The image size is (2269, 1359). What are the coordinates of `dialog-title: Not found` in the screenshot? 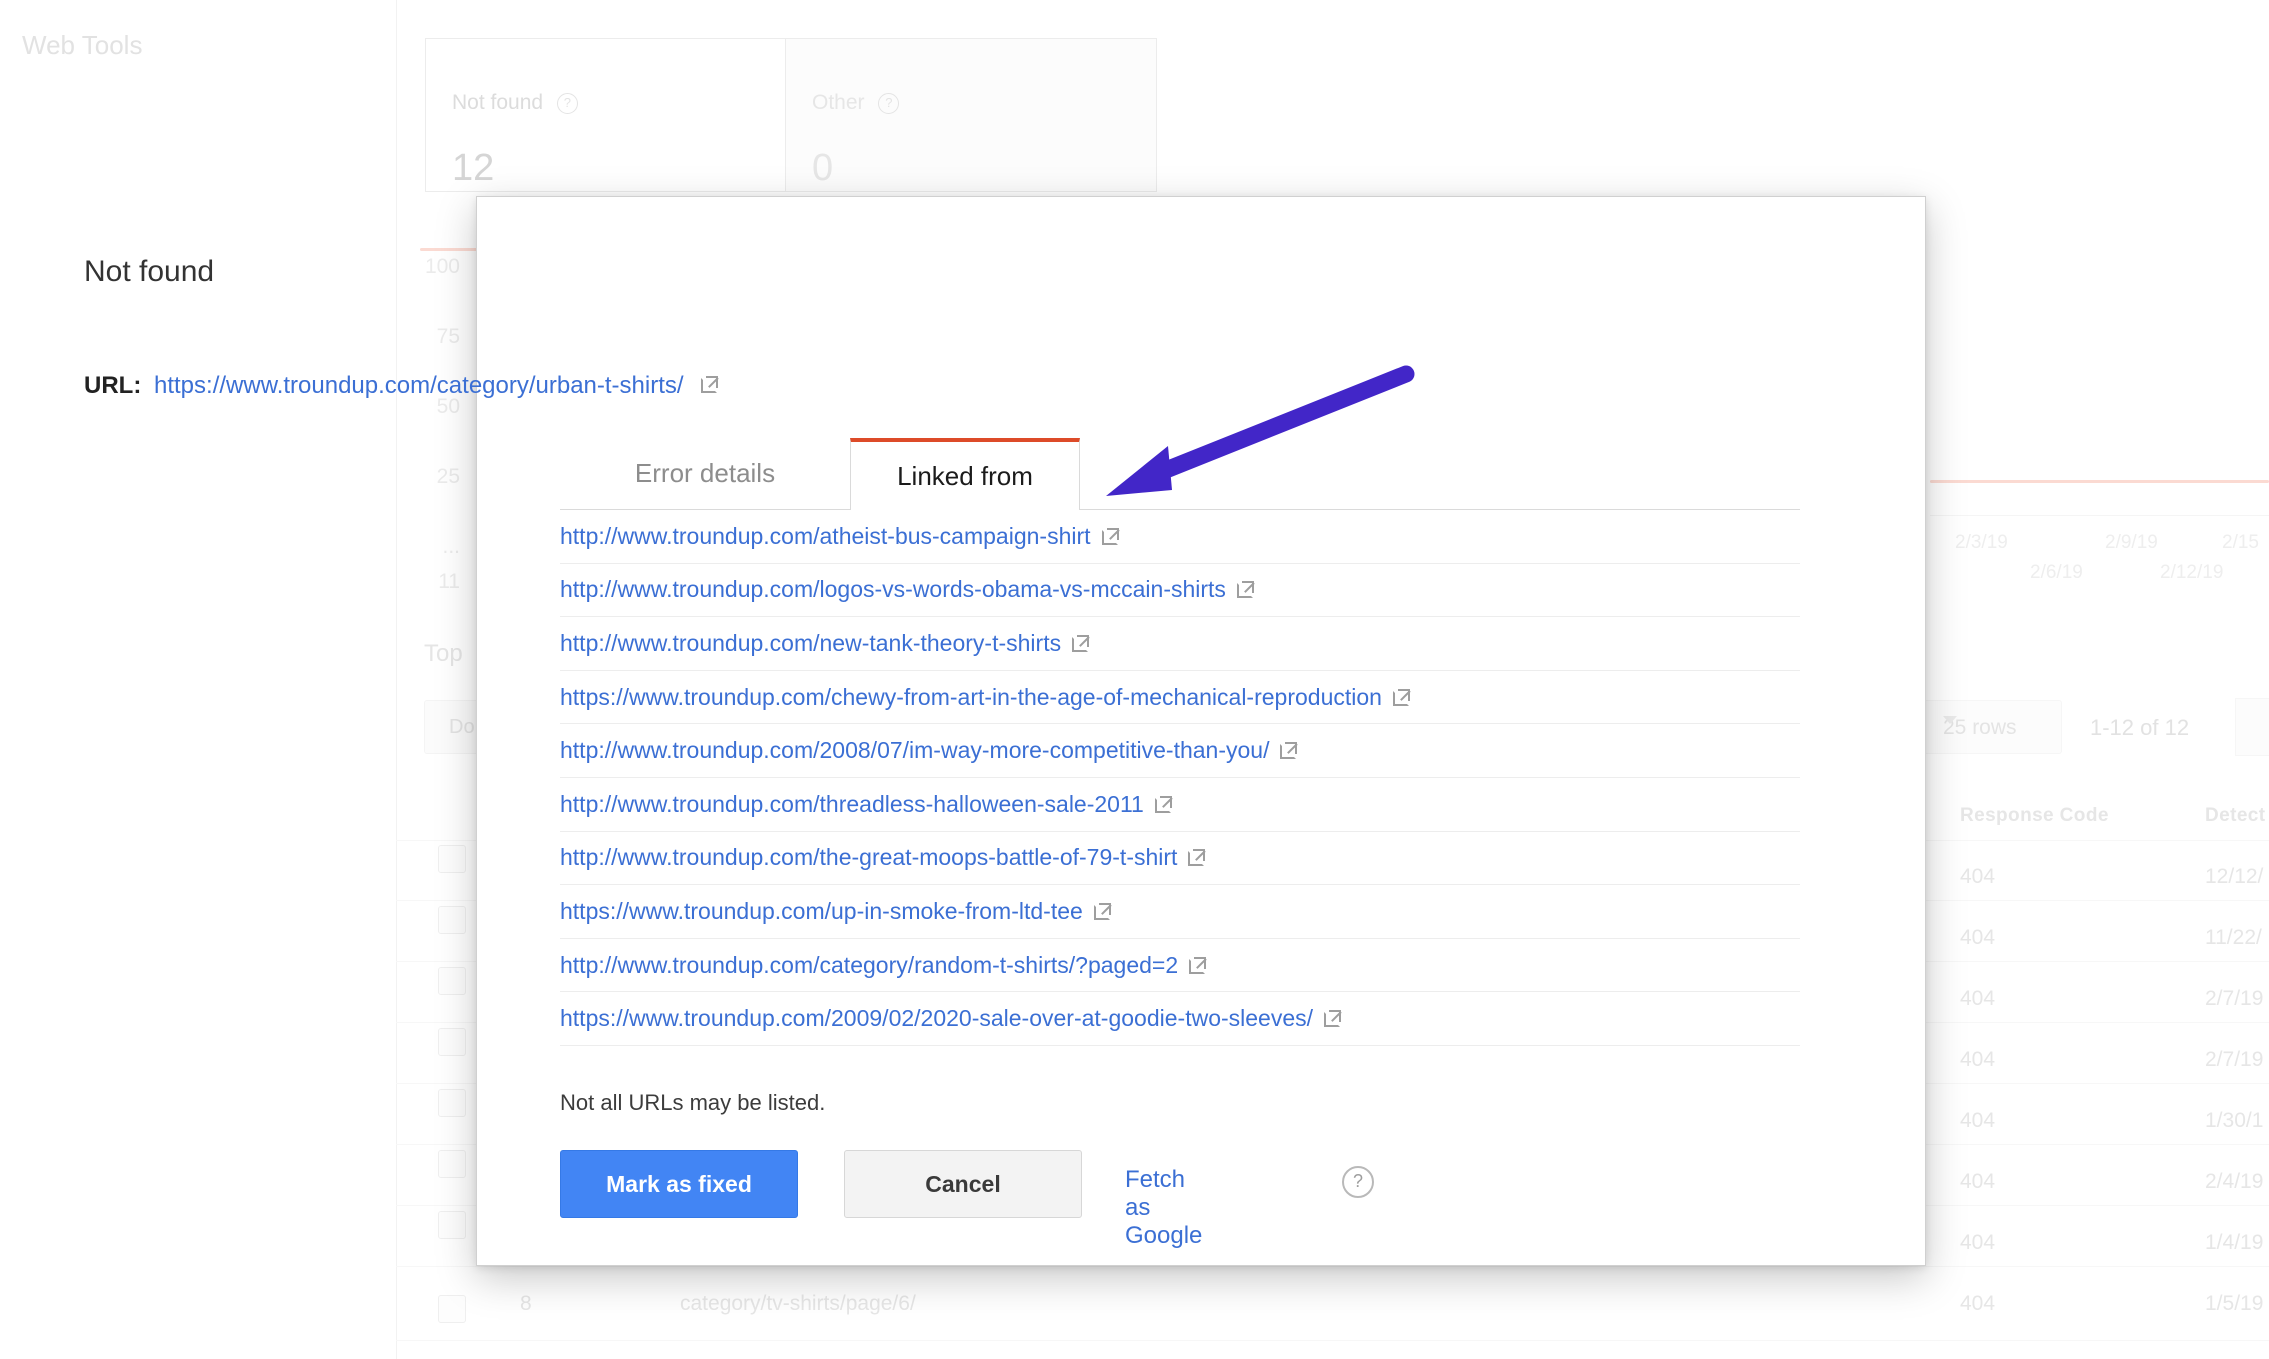 It's located at (149, 271).